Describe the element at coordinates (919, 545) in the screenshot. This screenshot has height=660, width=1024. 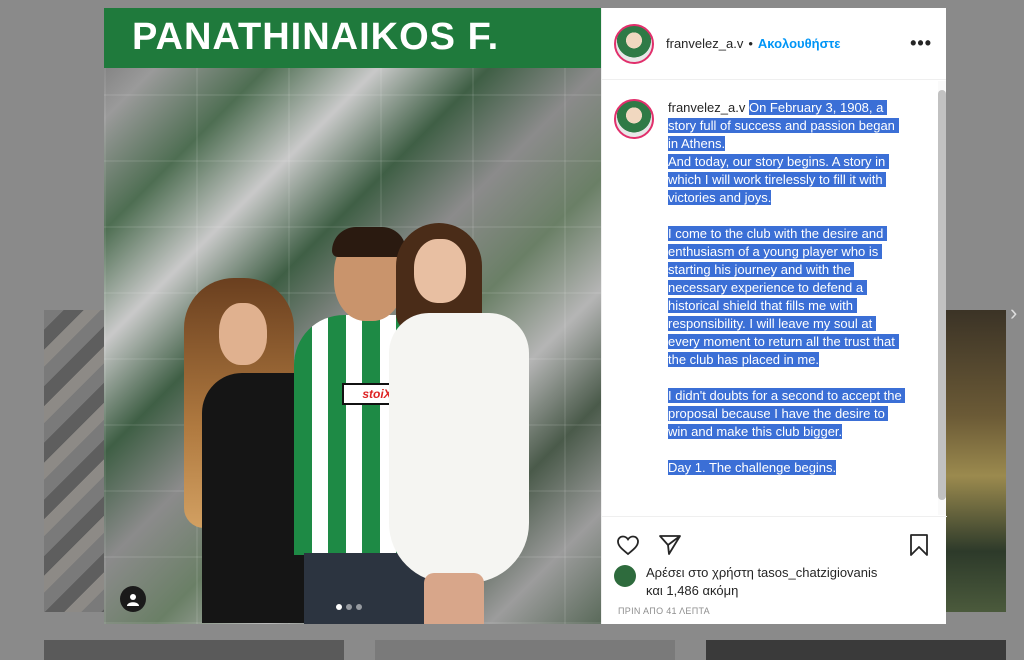
I see `bookmark-icon` at that location.